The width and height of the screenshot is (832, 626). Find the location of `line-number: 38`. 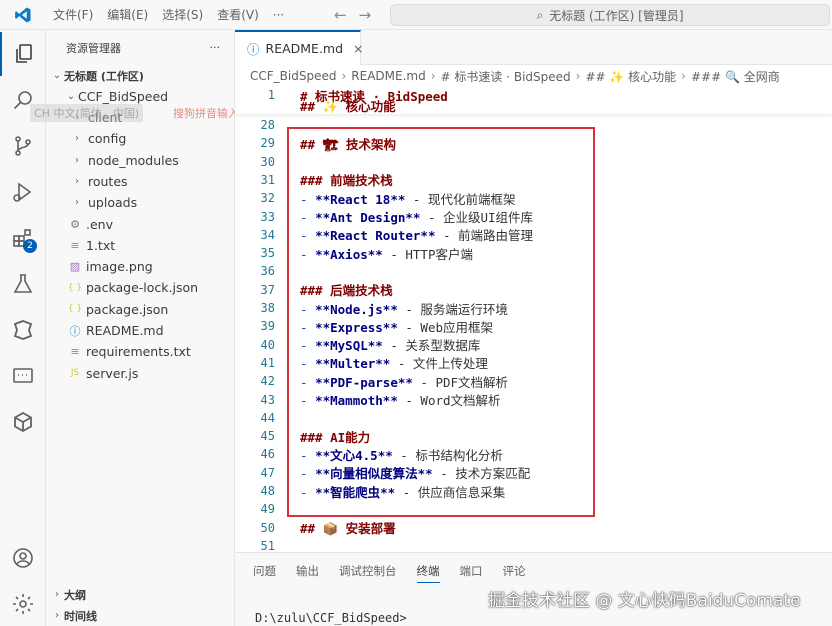

line-number: 38 is located at coordinates (267, 308).